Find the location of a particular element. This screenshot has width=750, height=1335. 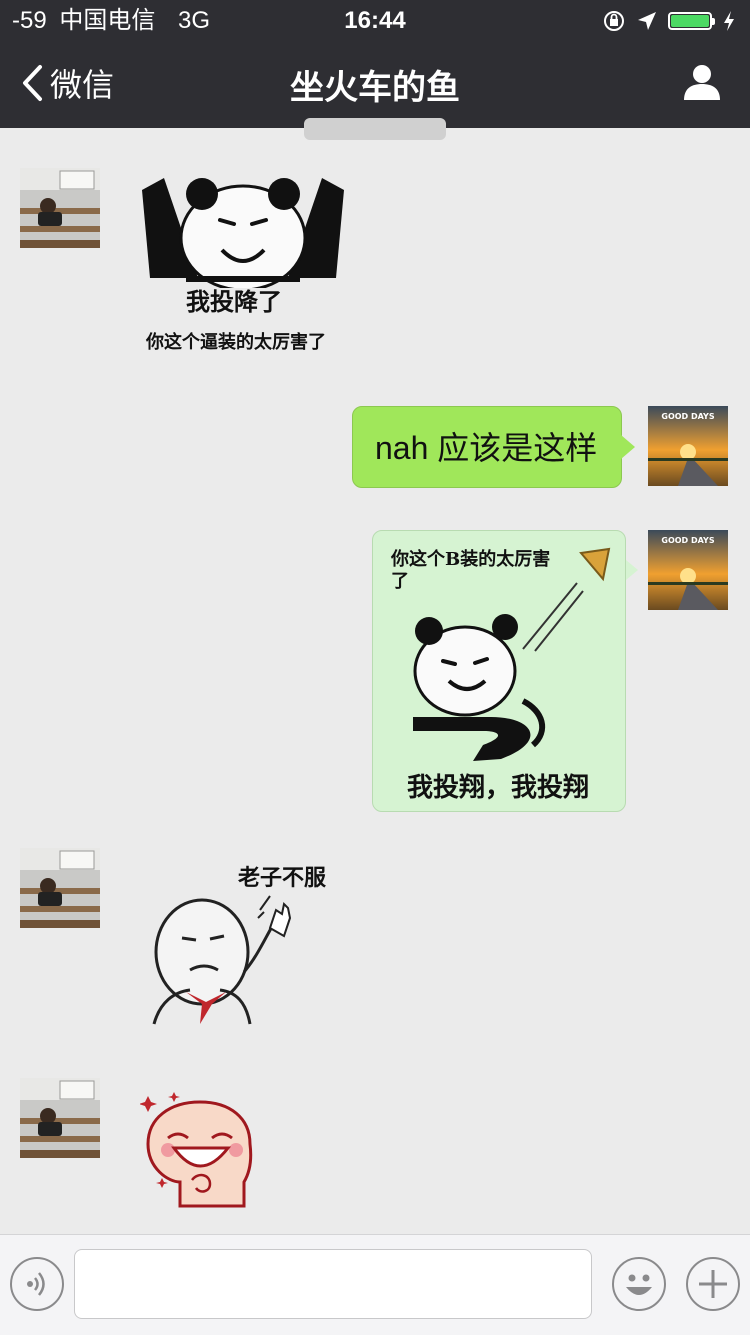

battery-level is located at coordinates (690, 21).